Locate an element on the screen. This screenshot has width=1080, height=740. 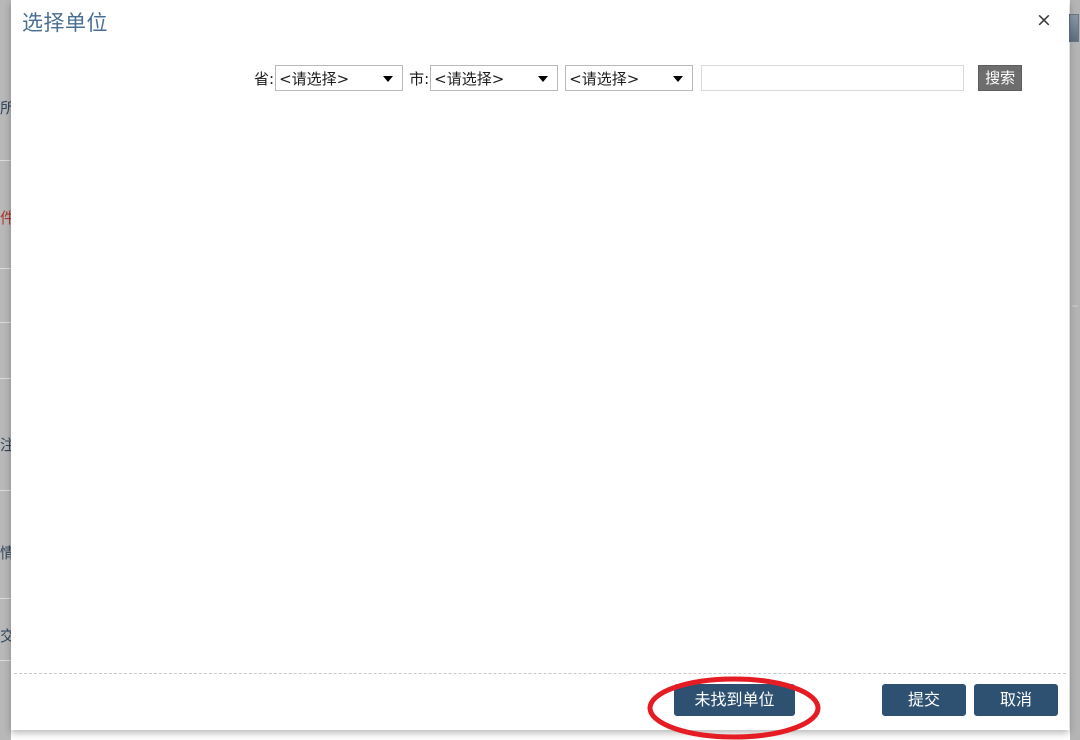
city-select: <请选择> is located at coordinates (494, 78).